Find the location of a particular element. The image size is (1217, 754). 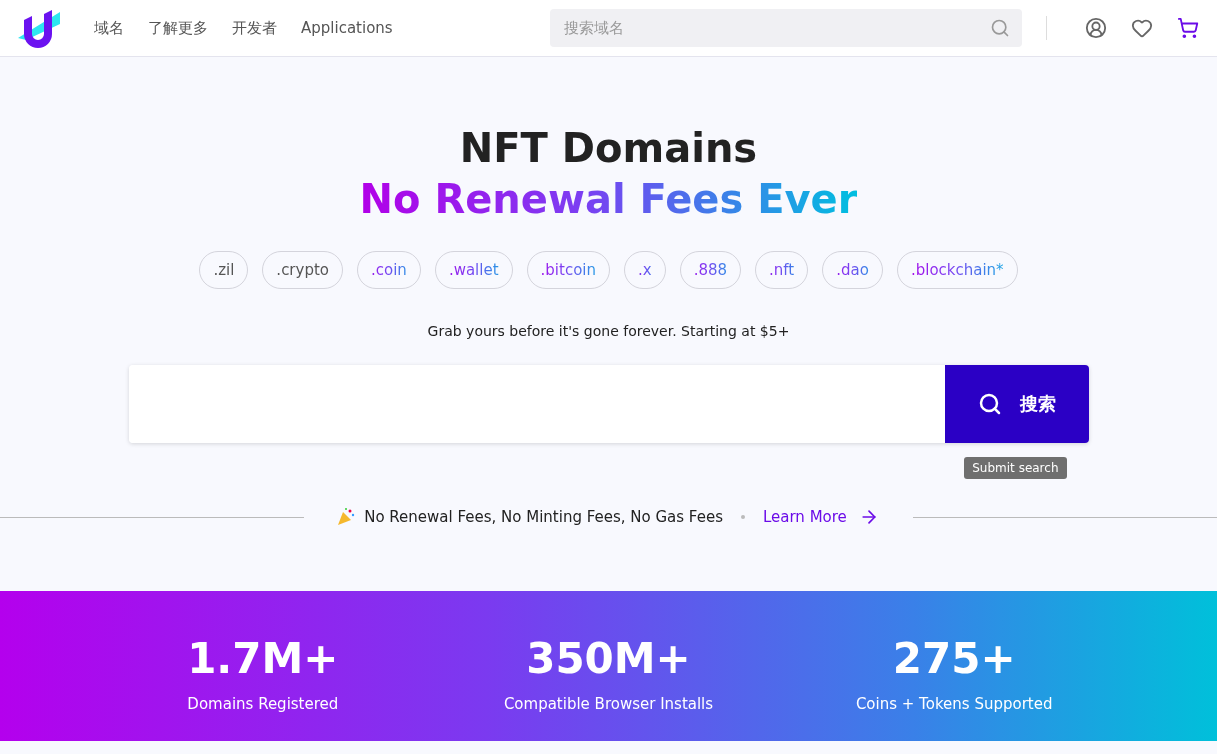

tooltip: Submit search is located at coordinates (1015, 468).